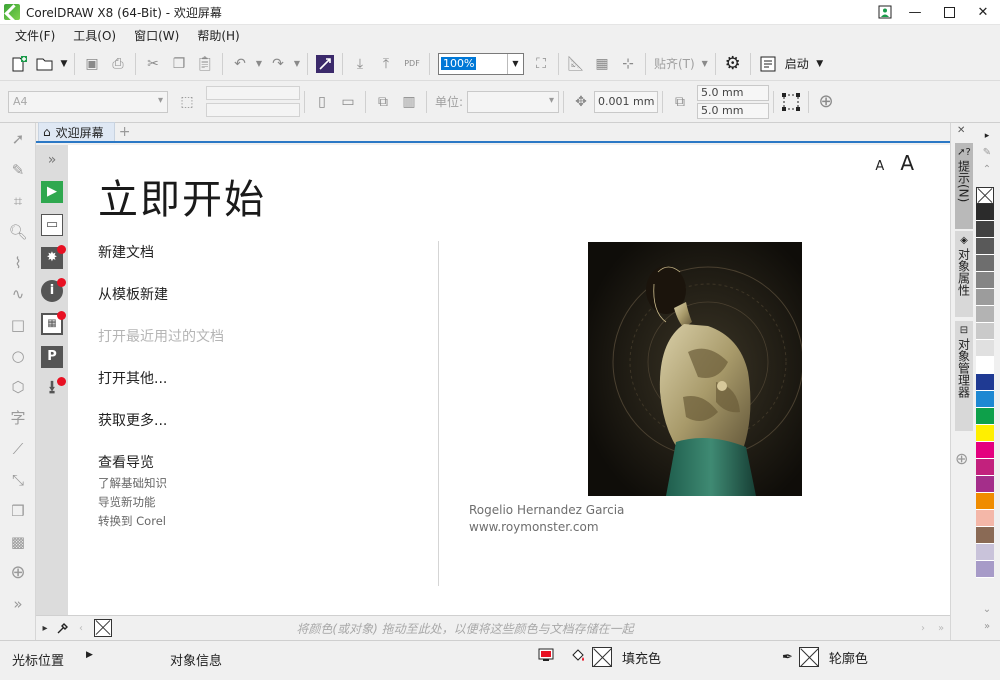 The image size is (1000, 680). I want to click on import-icon: ⤓, so click(360, 64).